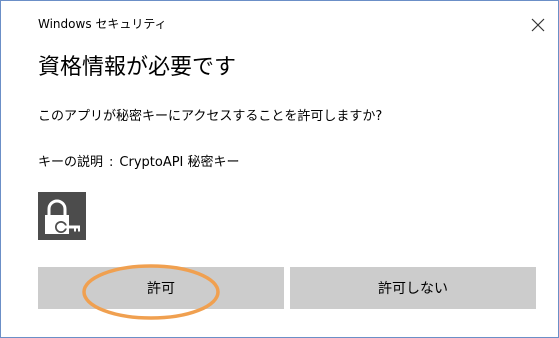  Describe the element at coordinates (62, 216) in the screenshot. I see `padlock-key-icon` at that location.